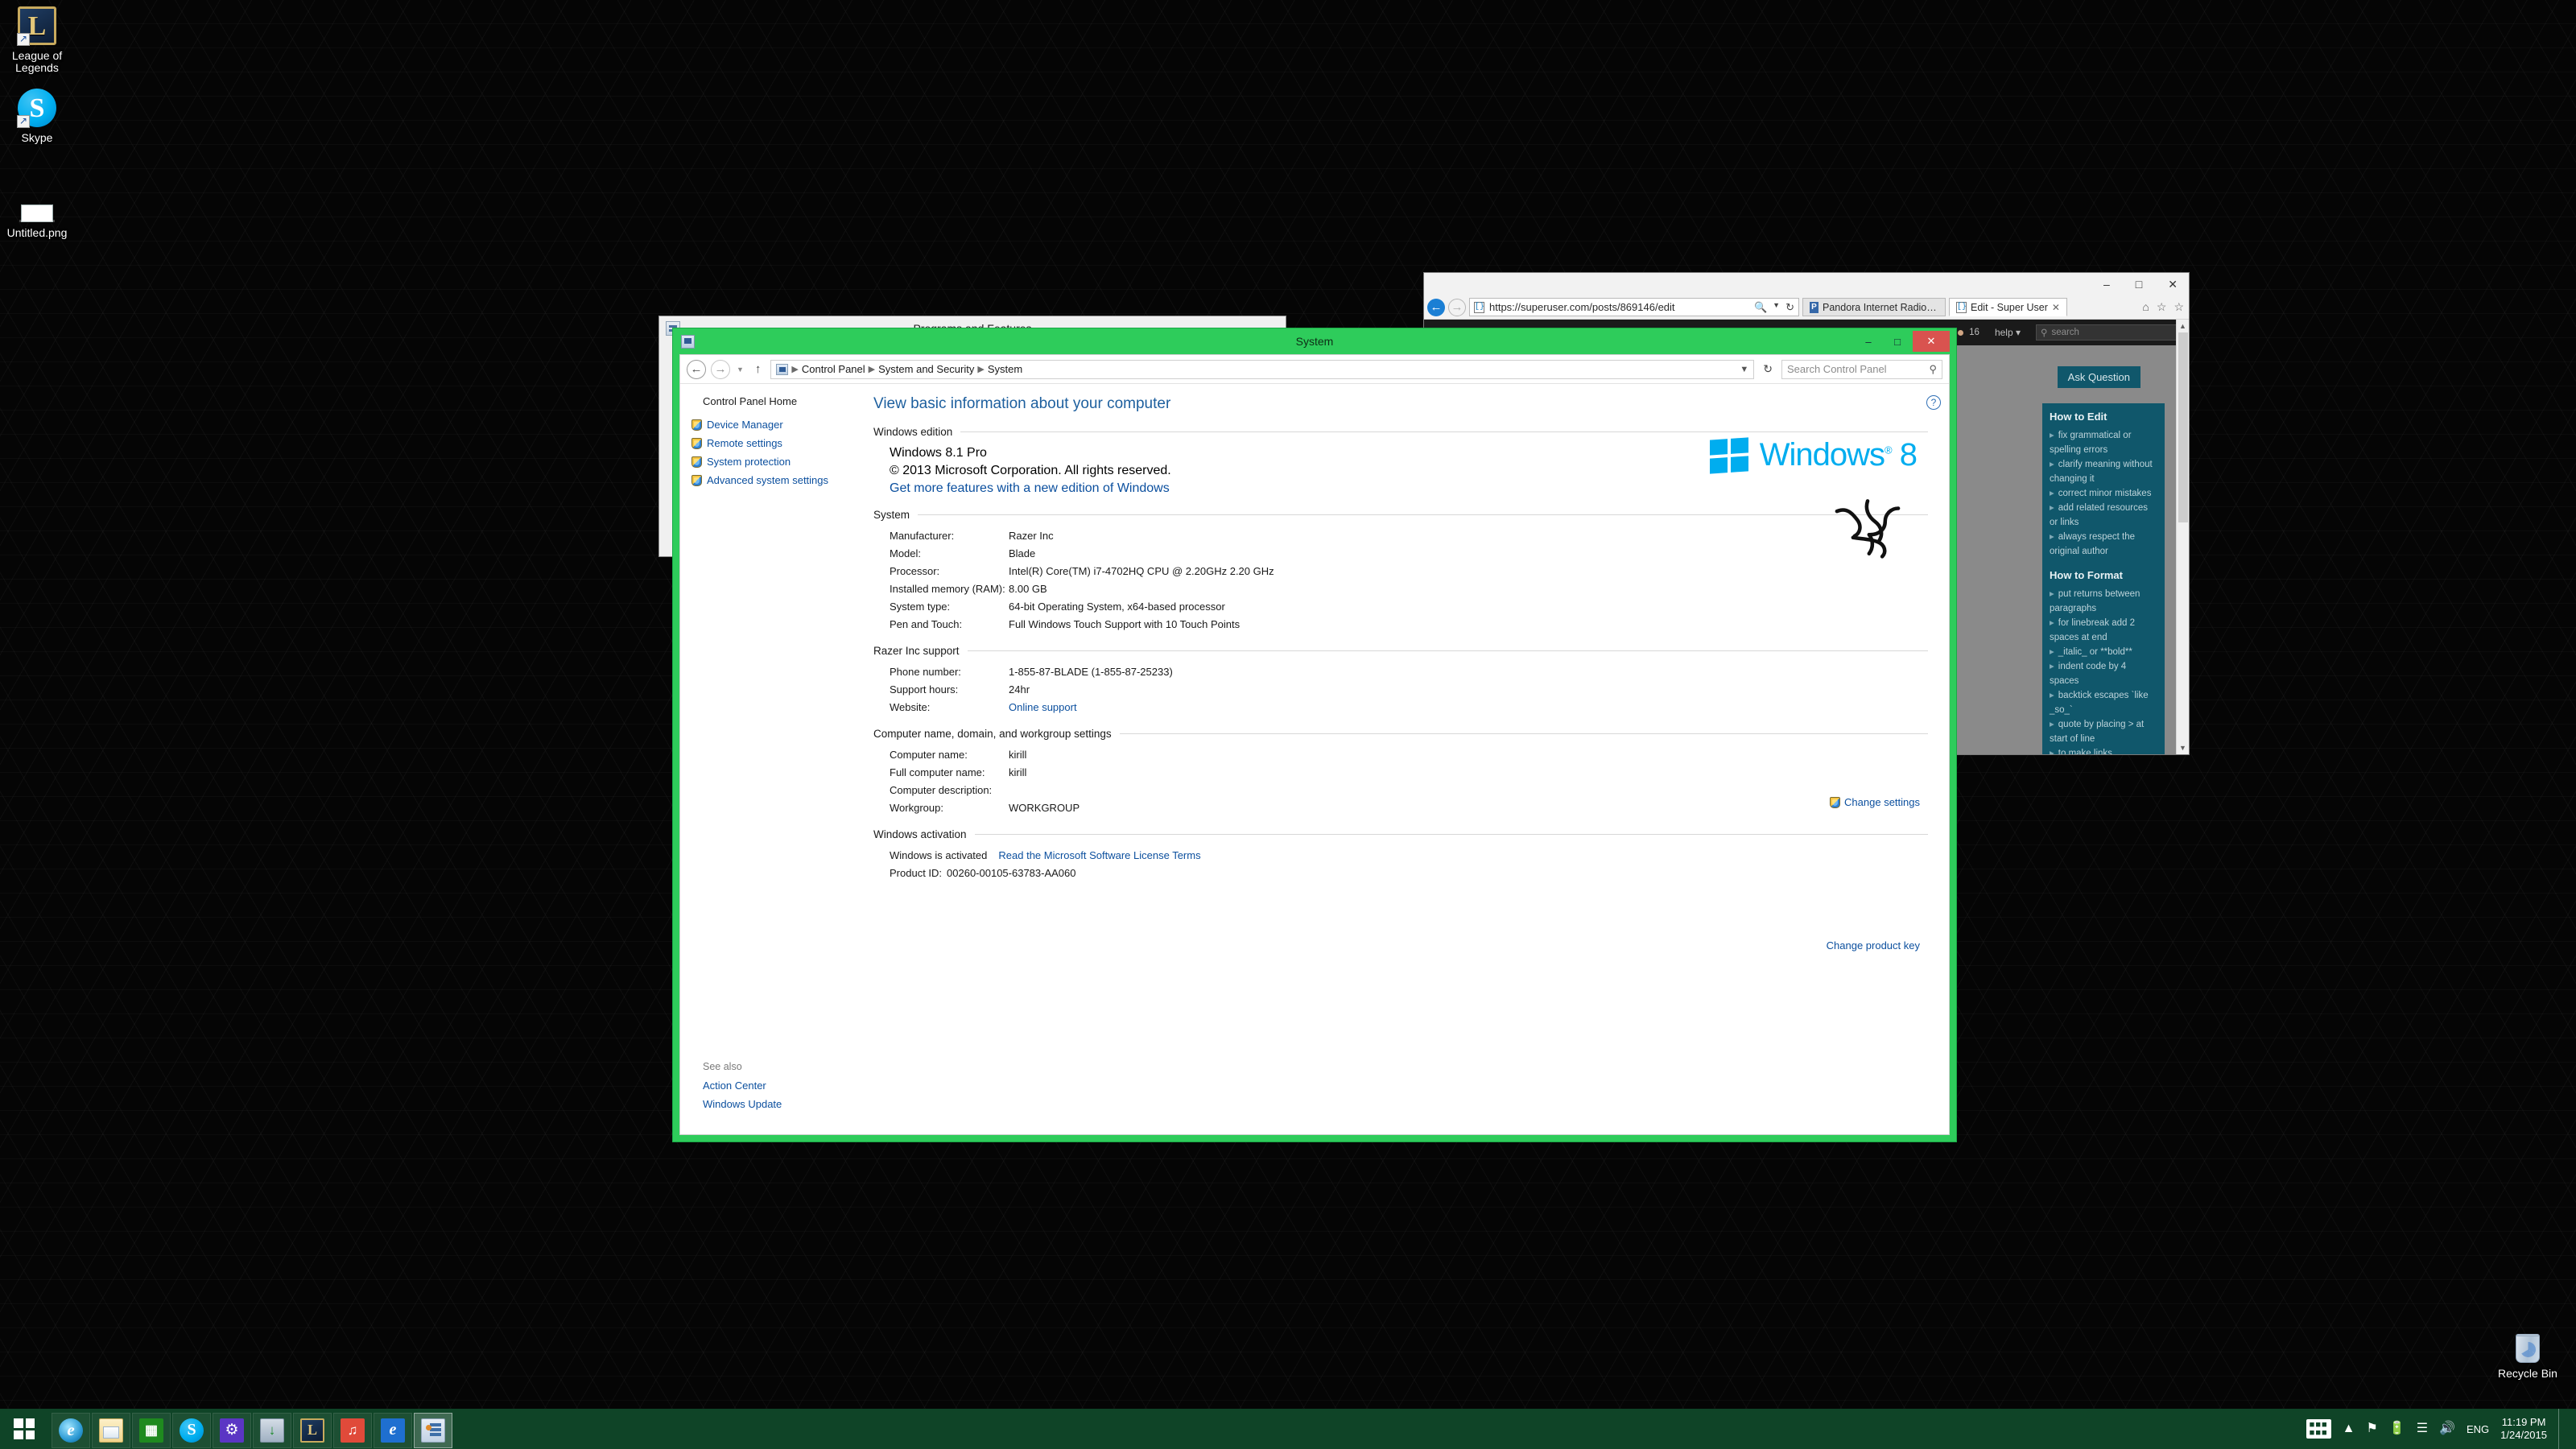 The image size is (2576, 1449). What do you see at coordinates (232, 1430) in the screenshot?
I see `taskbar-button-settings: ⚙` at bounding box center [232, 1430].